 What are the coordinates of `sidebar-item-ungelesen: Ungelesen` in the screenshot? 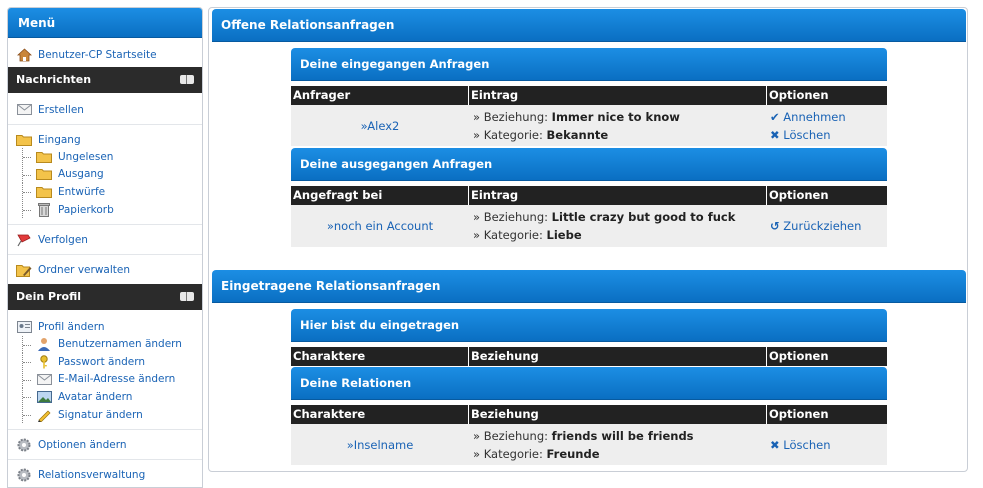 It's located at (105, 157).